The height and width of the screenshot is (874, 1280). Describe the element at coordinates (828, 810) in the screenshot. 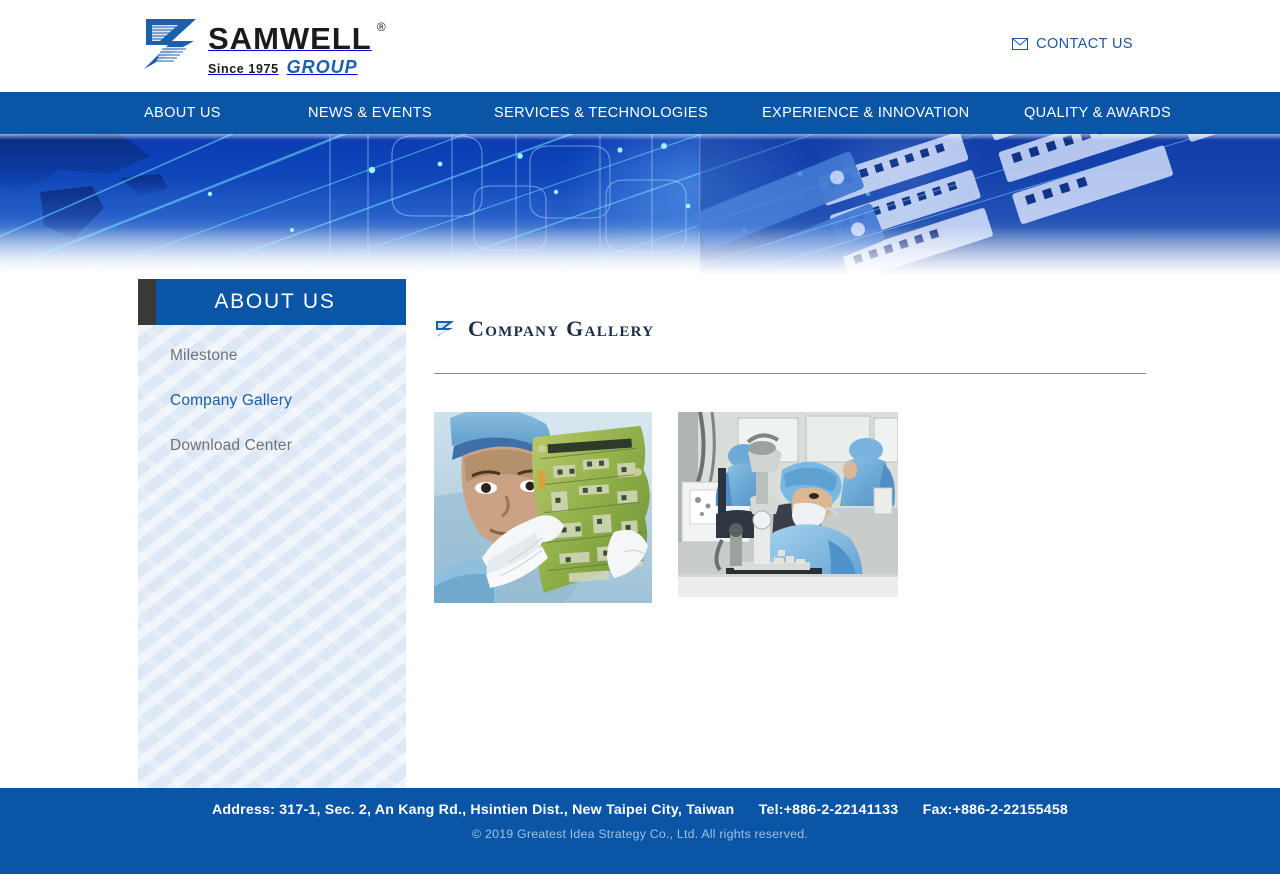

I see `footer-tel: Tel:+886-2-22141133` at that location.